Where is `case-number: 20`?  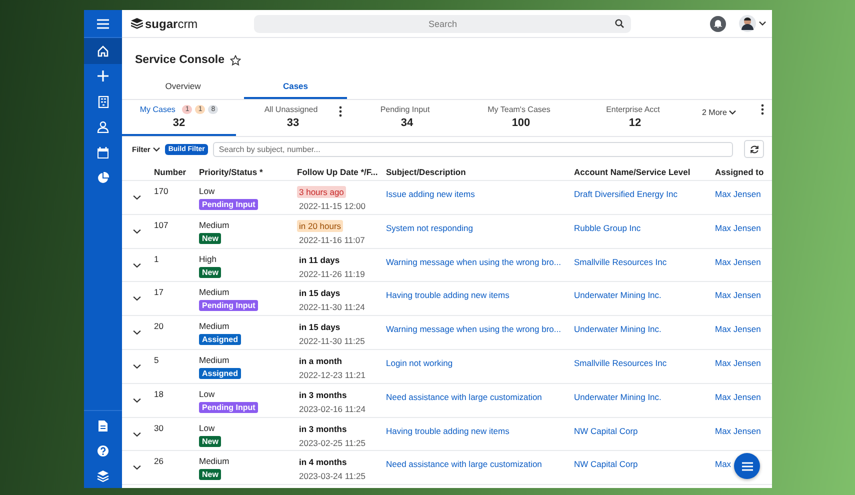
case-number: 20 is located at coordinates (159, 326).